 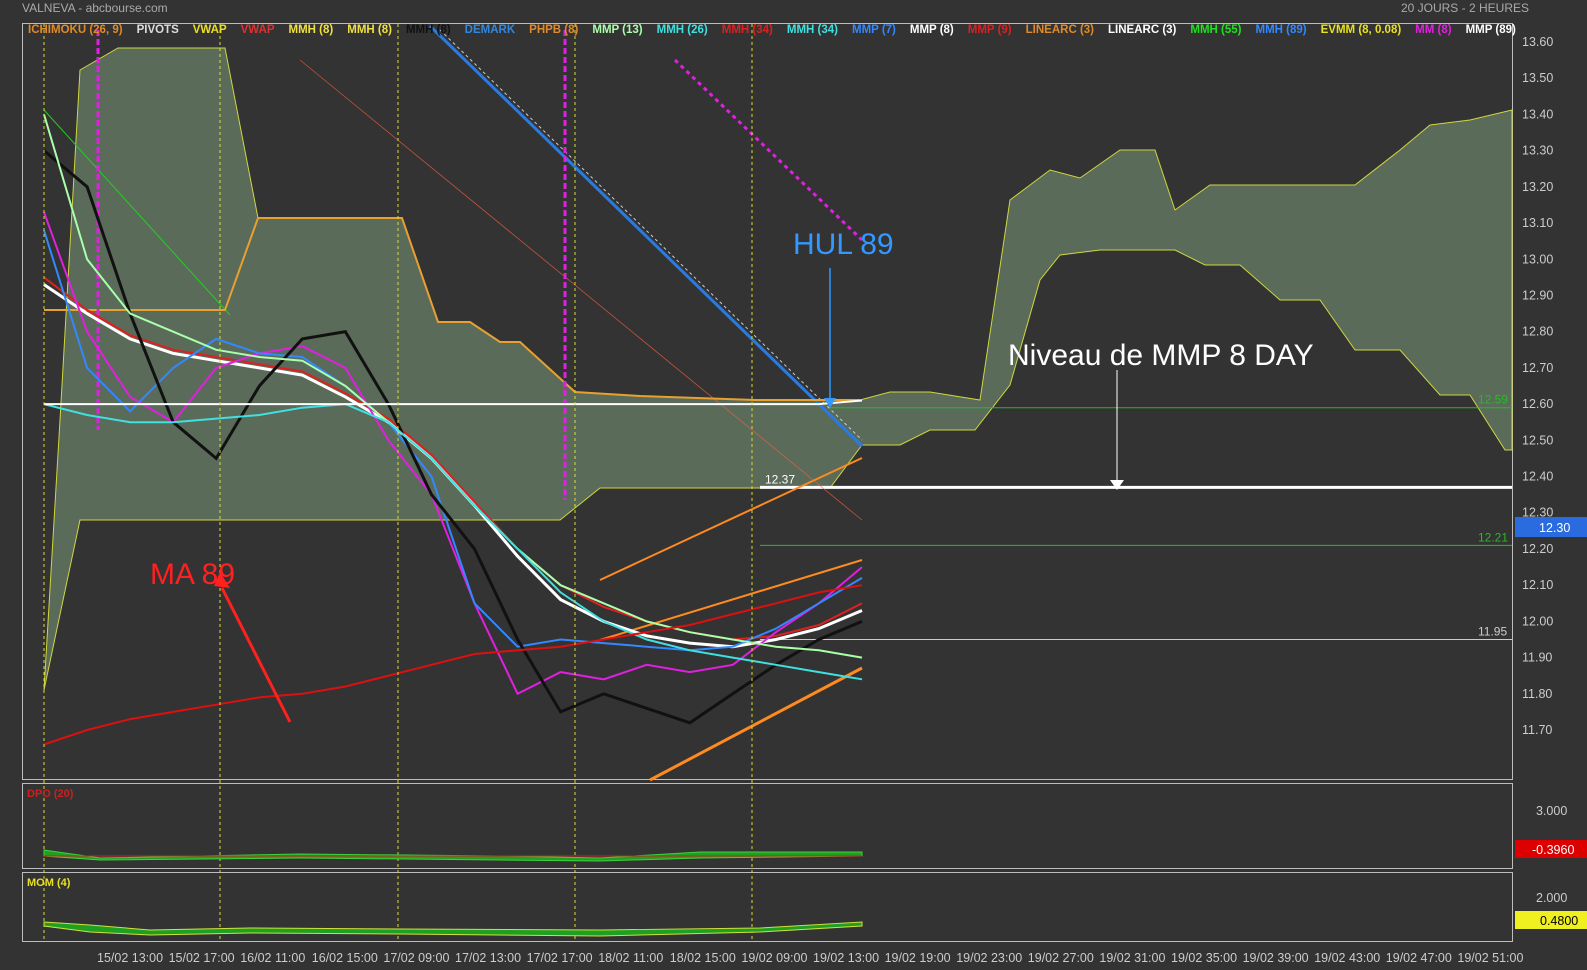 What do you see at coordinates (202, 958) in the screenshot?
I see `x-tick-label: 15/02 17:00` at bounding box center [202, 958].